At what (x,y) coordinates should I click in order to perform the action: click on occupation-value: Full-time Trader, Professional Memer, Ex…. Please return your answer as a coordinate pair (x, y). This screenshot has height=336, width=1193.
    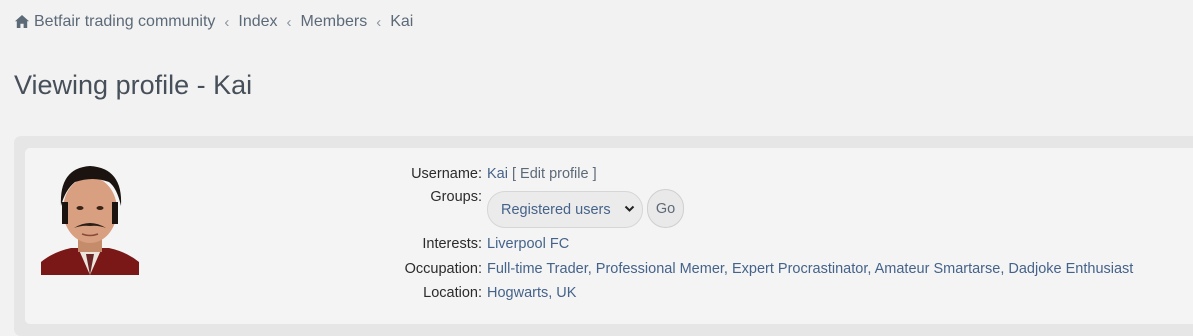
    Looking at the image, I should click on (810, 269).